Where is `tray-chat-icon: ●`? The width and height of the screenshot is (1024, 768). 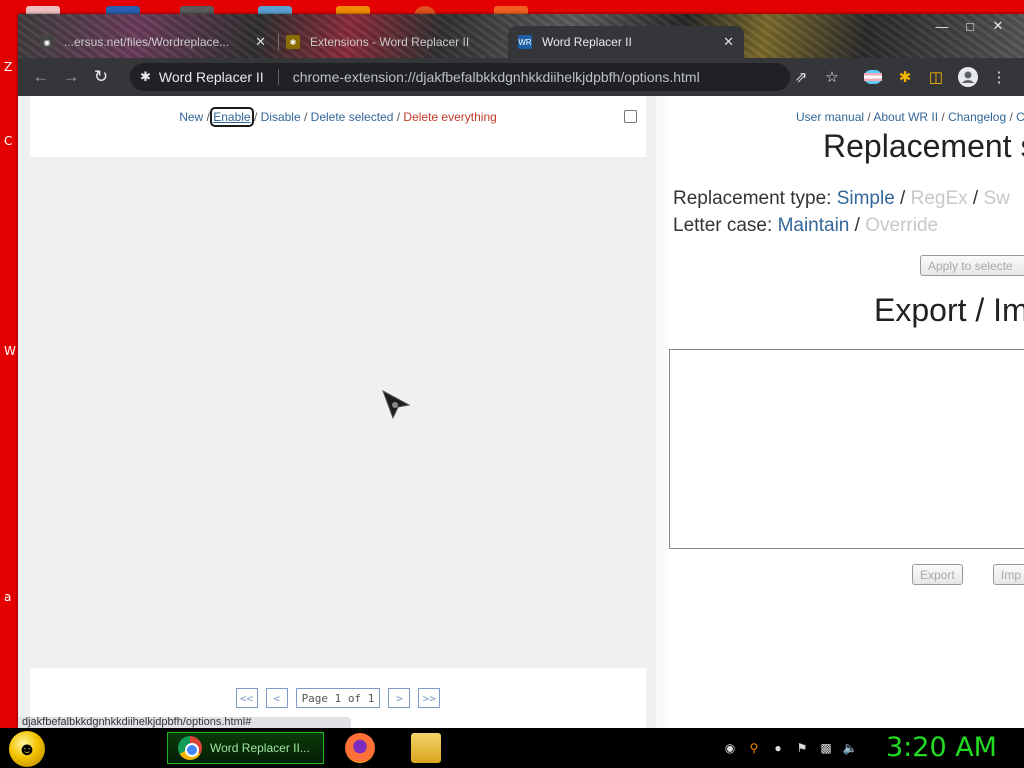 tray-chat-icon: ● is located at coordinates (778, 748).